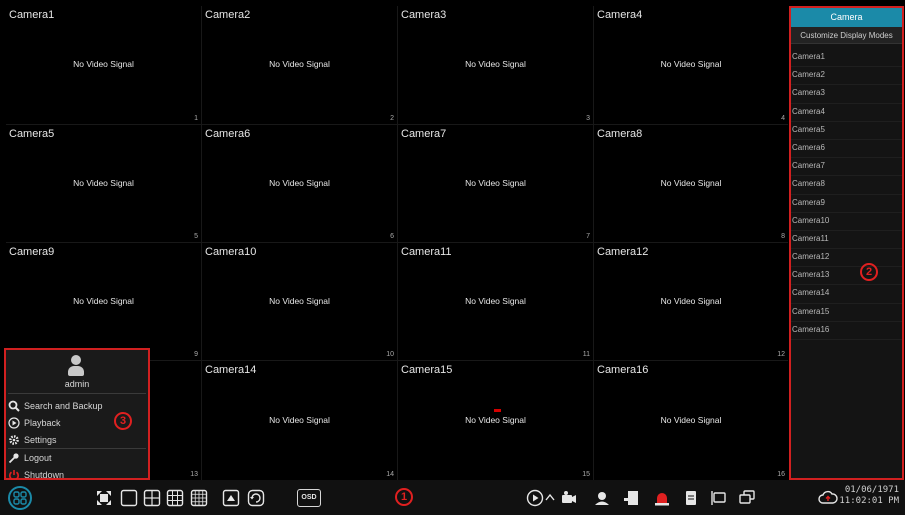 The height and width of the screenshot is (515, 905). What do you see at coordinates (662, 498) in the screenshot?
I see `alarm-button` at bounding box center [662, 498].